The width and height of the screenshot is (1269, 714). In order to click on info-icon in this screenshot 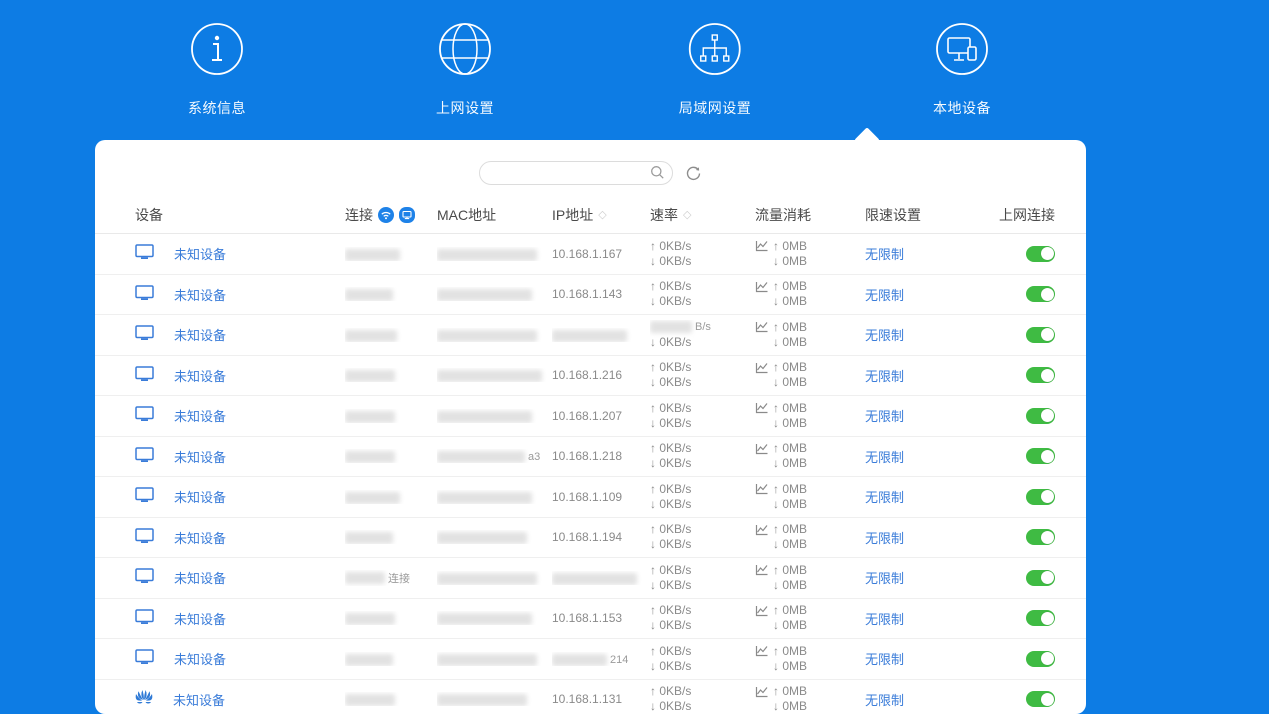, I will do `click(217, 49)`.